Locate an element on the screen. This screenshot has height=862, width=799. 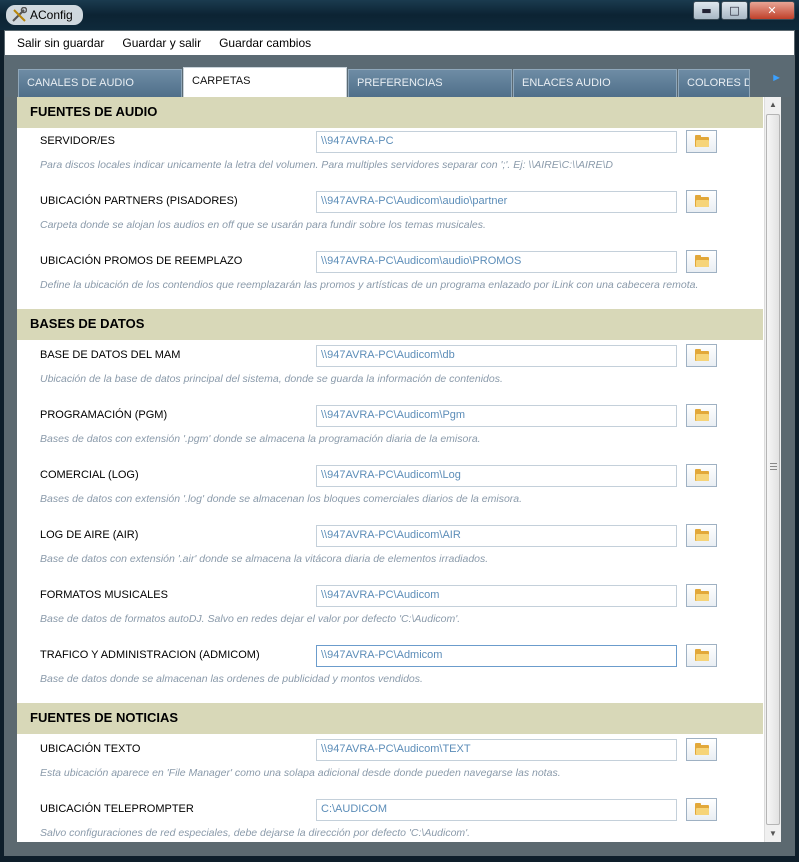
browse-partners-button is located at coordinates (701, 201).